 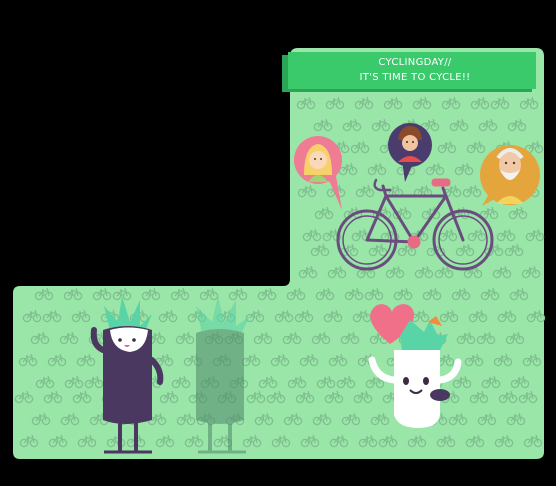 What do you see at coordinates (415, 77) in the screenshot?
I see `banner-title-line2: IT'S TIME TO CYCLE!!` at bounding box center [415, 77].